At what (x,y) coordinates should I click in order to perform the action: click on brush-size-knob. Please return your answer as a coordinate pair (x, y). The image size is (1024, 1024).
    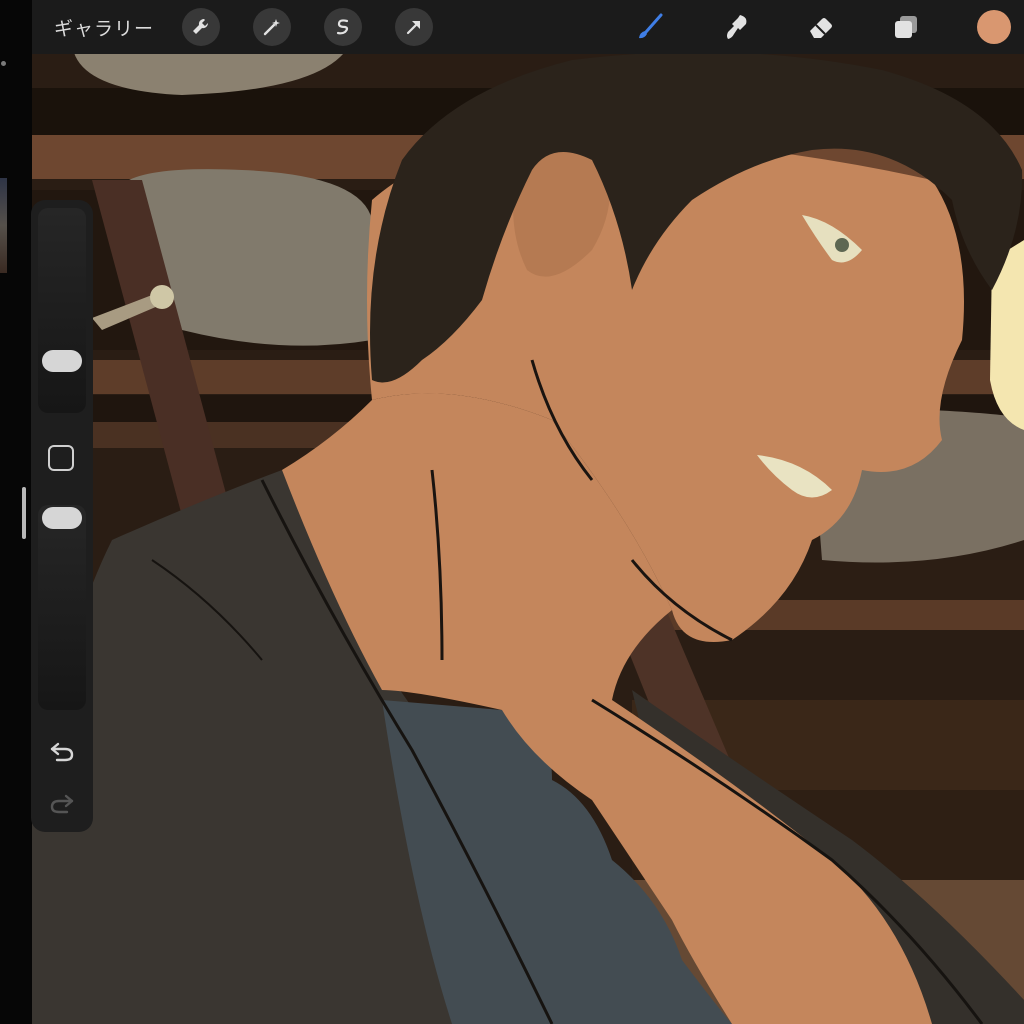
    Looking at the image, I should click on (62, 361).